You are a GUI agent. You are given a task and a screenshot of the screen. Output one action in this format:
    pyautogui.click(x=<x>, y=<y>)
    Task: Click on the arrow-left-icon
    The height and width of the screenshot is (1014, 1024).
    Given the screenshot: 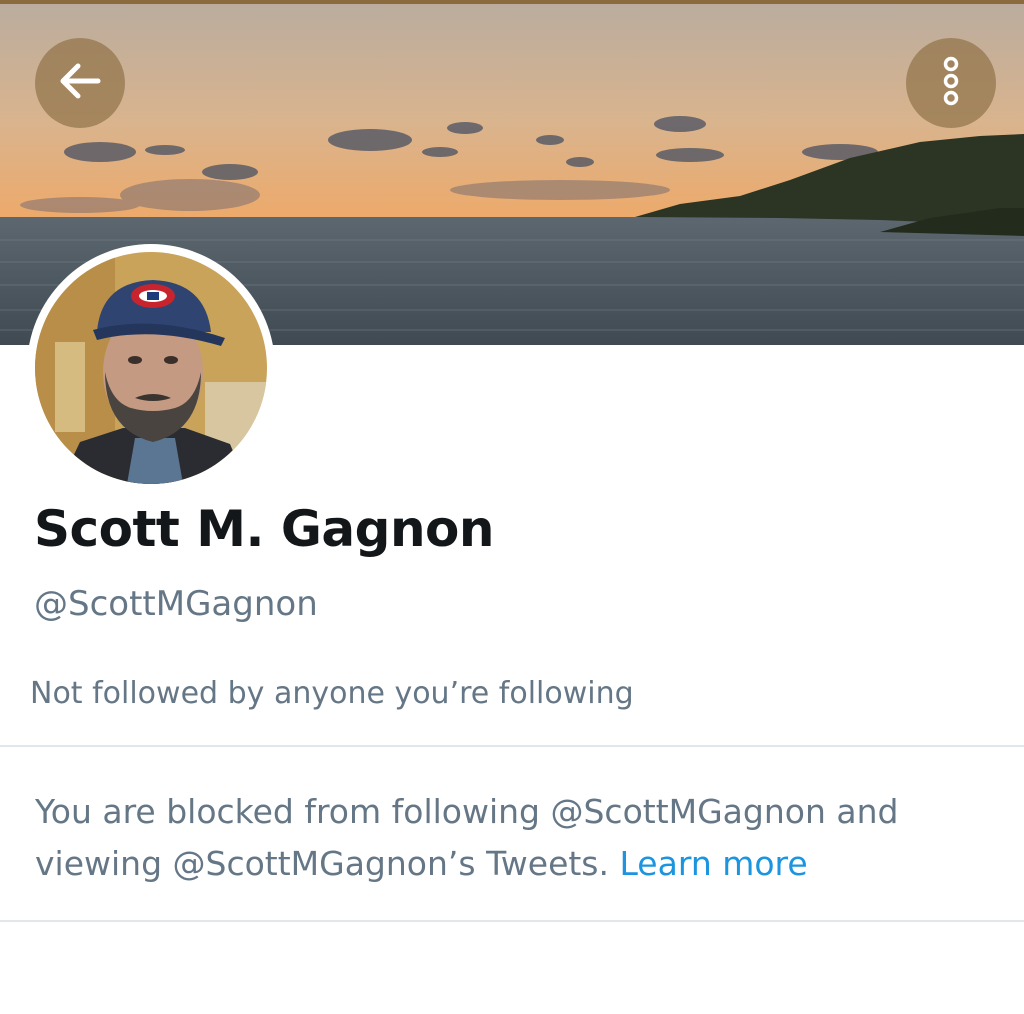 What is the action you would take?
    pyautogui.click(x=80, y=83)
    